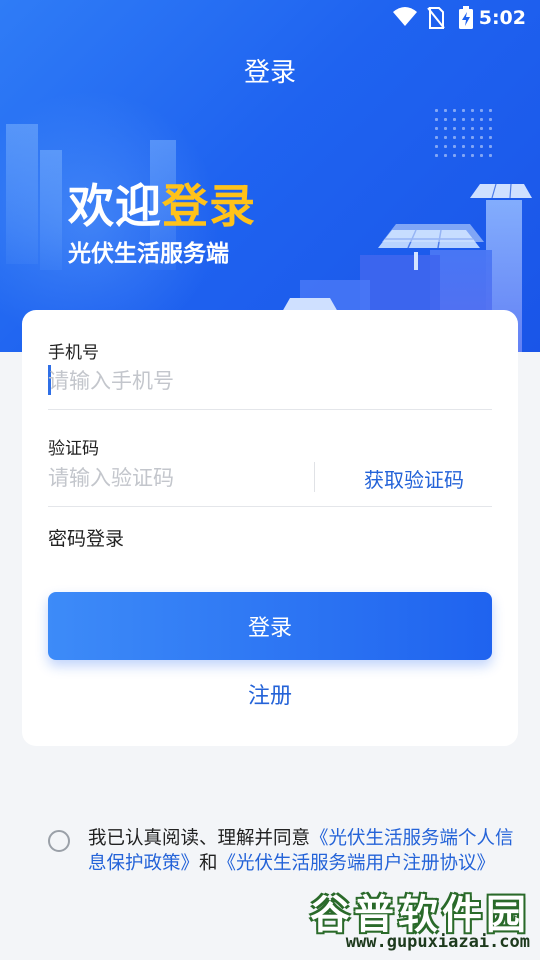 This screenshot has height=960, width=540. Describe the element at coordinates (208, 863) in the screenshot. I see `agreement-conjunction: 和` at that location.